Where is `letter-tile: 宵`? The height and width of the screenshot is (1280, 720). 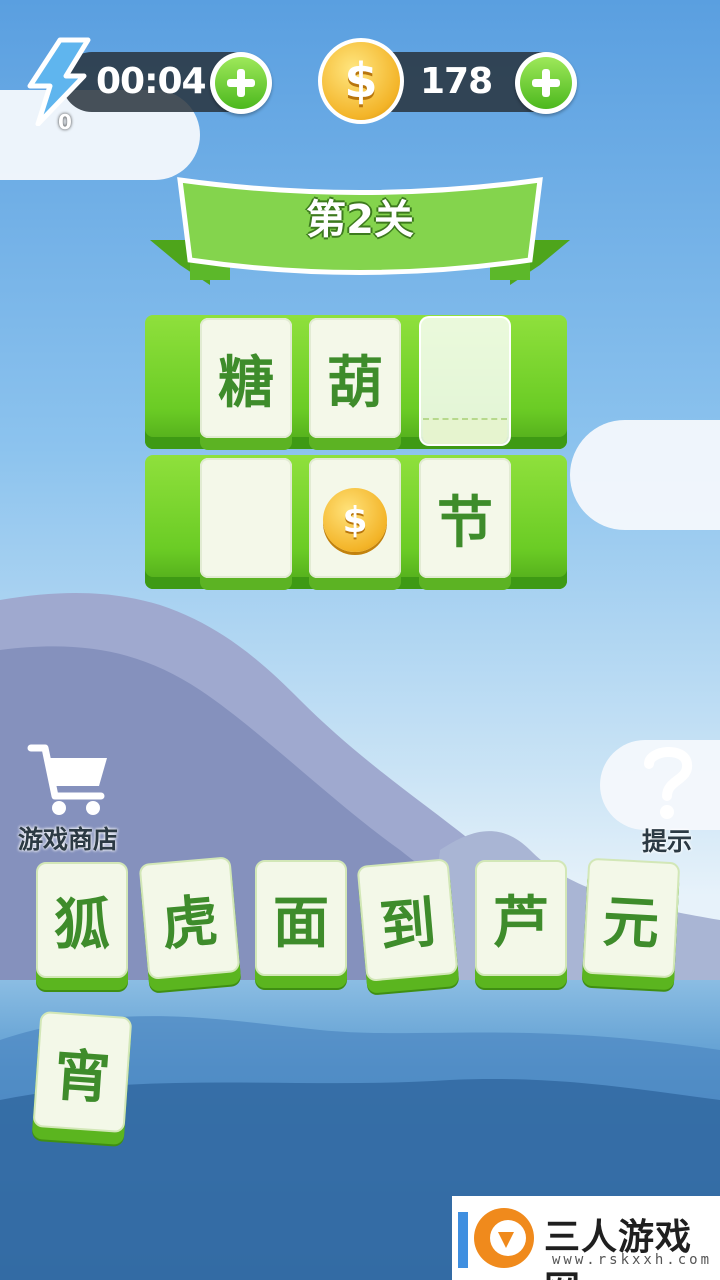
letter-tile: 宵 is located at coordinates (82, 1077).